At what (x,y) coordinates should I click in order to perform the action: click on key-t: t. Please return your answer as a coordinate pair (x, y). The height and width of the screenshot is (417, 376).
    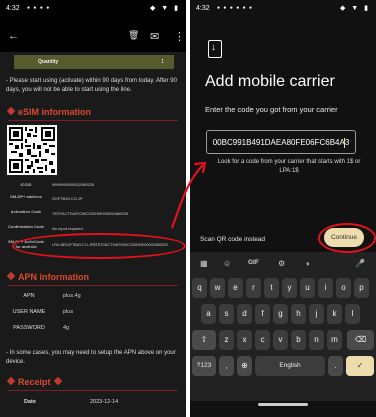
    Looking at the image, I should click on (271, 288).